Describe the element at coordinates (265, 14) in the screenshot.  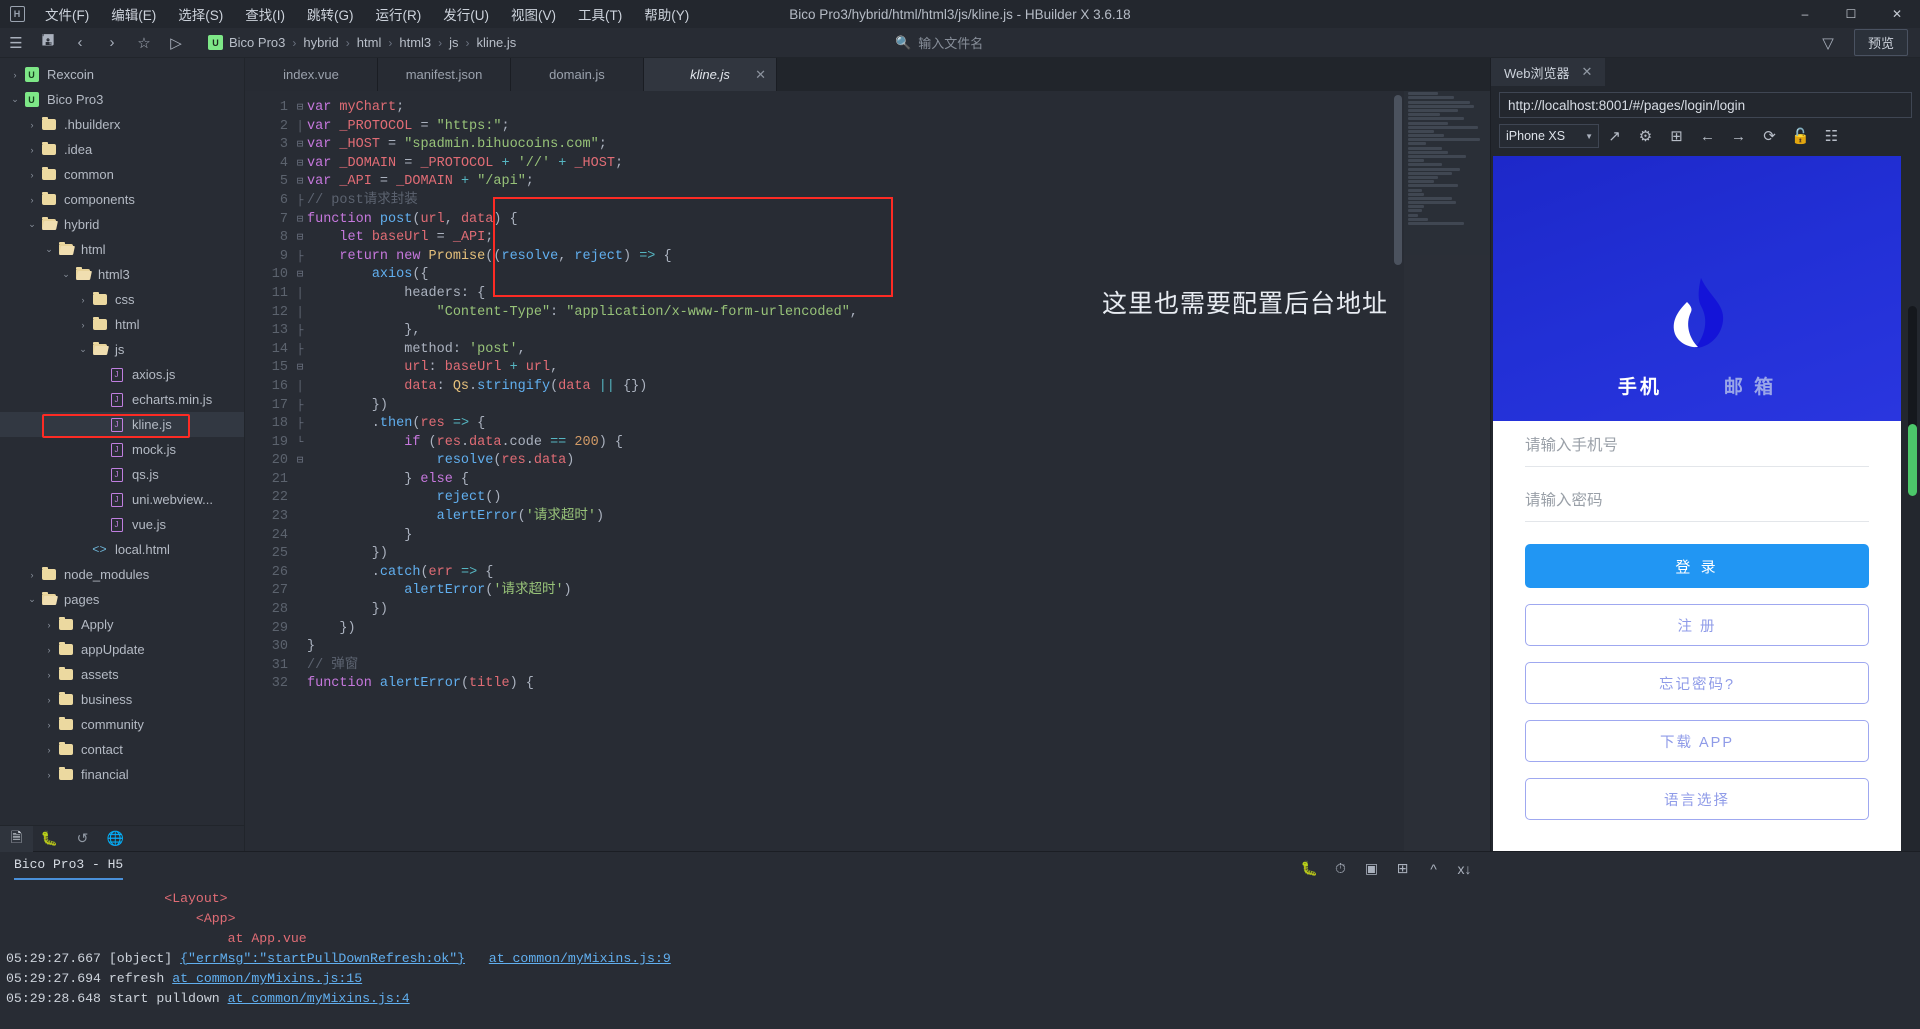
I see `menu-item-3: 查找(I)` at that location.